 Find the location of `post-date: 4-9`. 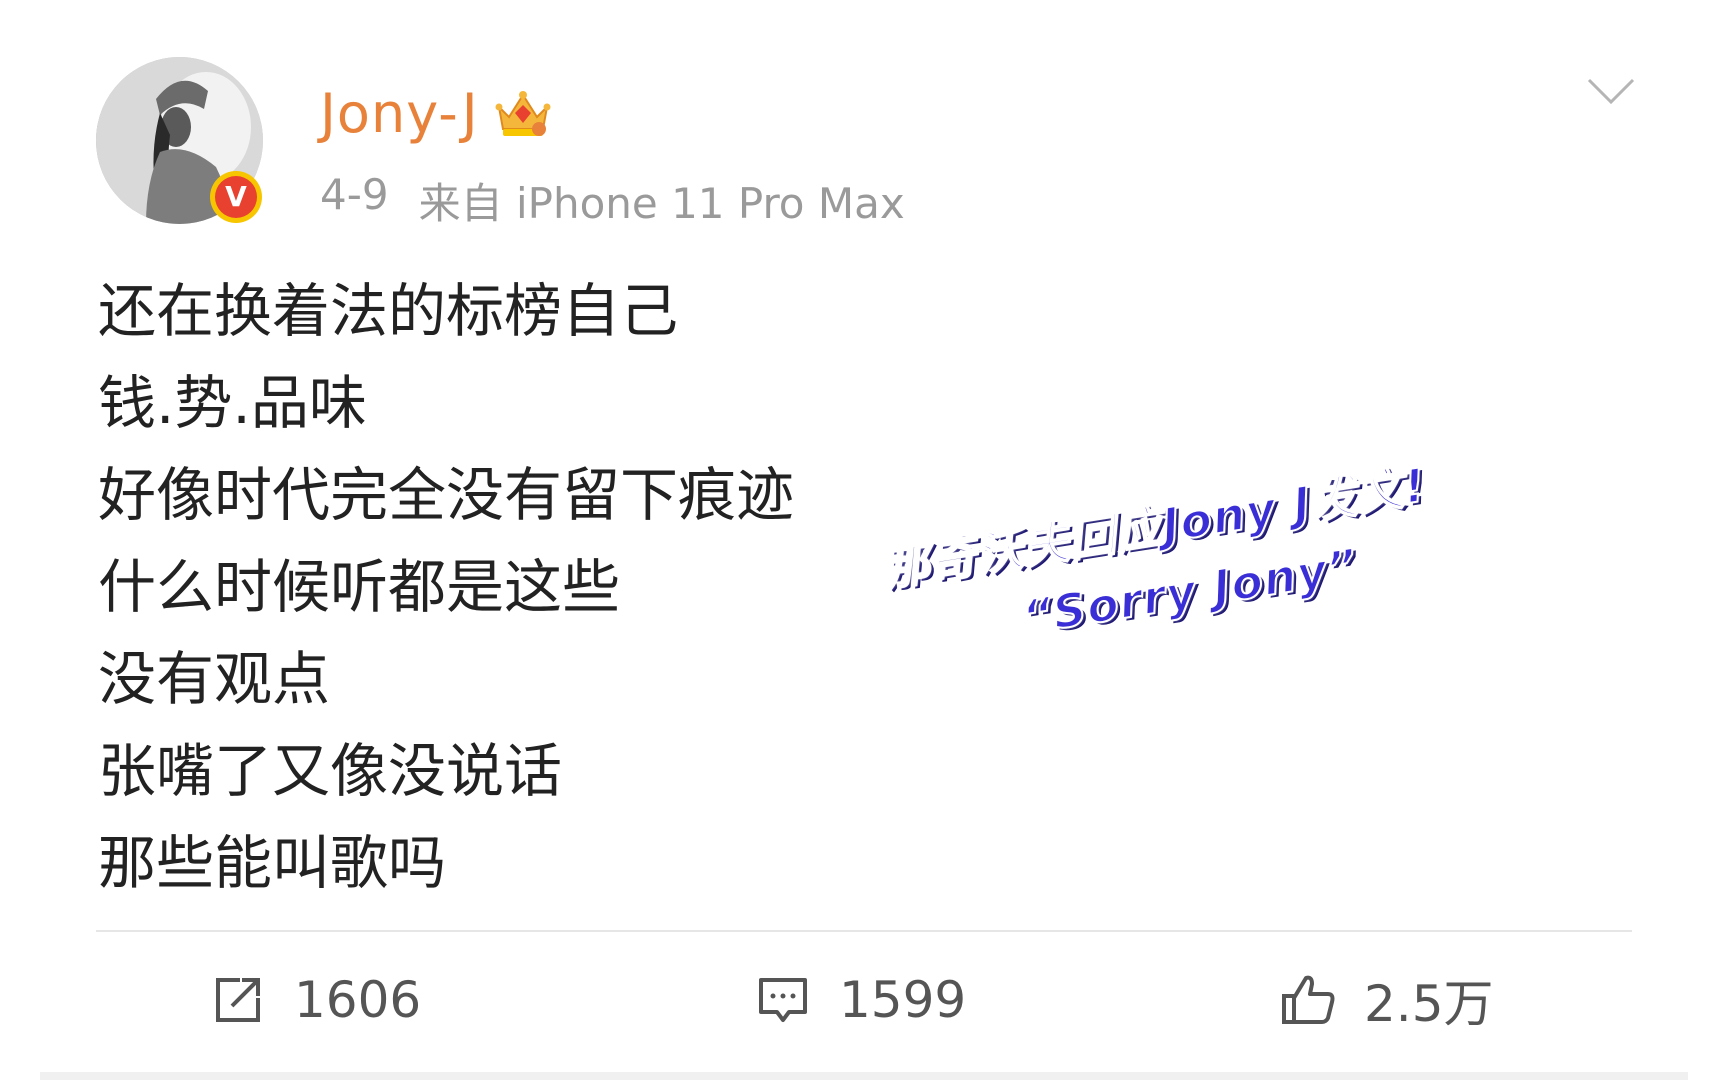

post-date: 4-9 is located at coordinates (354, 194).